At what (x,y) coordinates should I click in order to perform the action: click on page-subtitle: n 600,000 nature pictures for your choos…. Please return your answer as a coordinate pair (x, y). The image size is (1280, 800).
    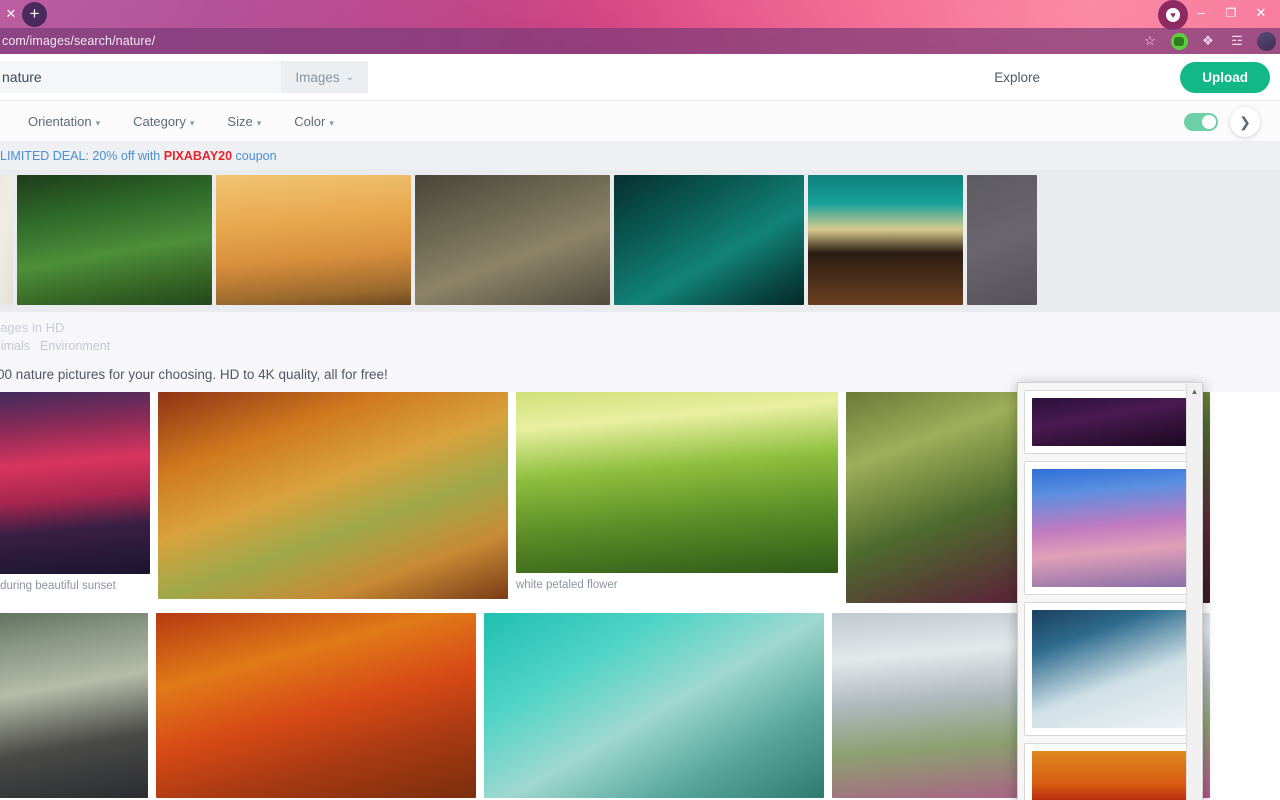
    Looking at the image, I should click on (194, 374).